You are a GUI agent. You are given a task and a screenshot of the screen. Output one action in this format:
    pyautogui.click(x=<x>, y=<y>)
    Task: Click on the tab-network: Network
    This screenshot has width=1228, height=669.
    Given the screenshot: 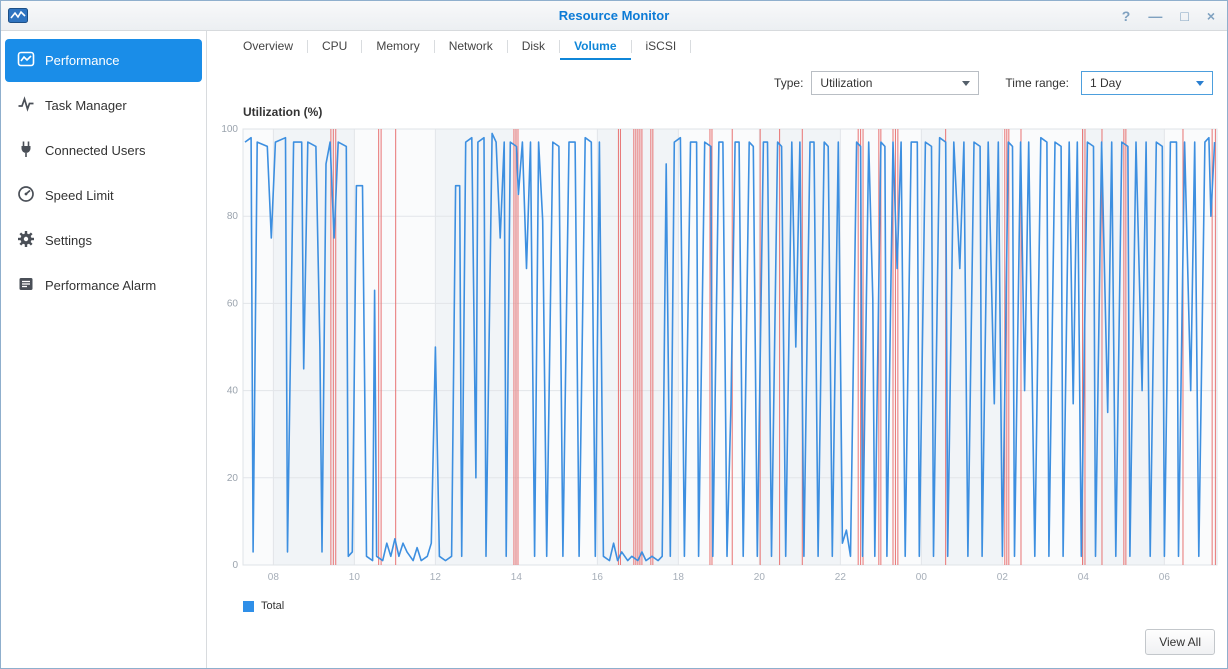 What is the action you would take?
    pyautogui.click(x=471, y=46)
    